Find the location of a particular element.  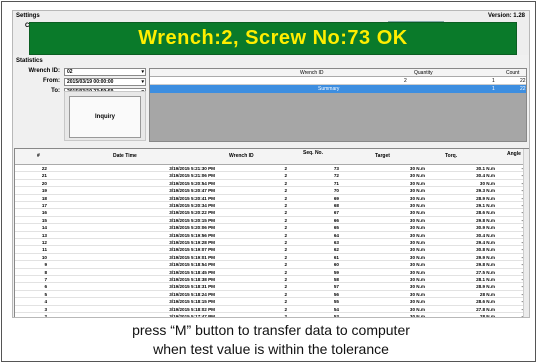

cell-torq: 30.1 N.m is located at coordinates (485, 168).